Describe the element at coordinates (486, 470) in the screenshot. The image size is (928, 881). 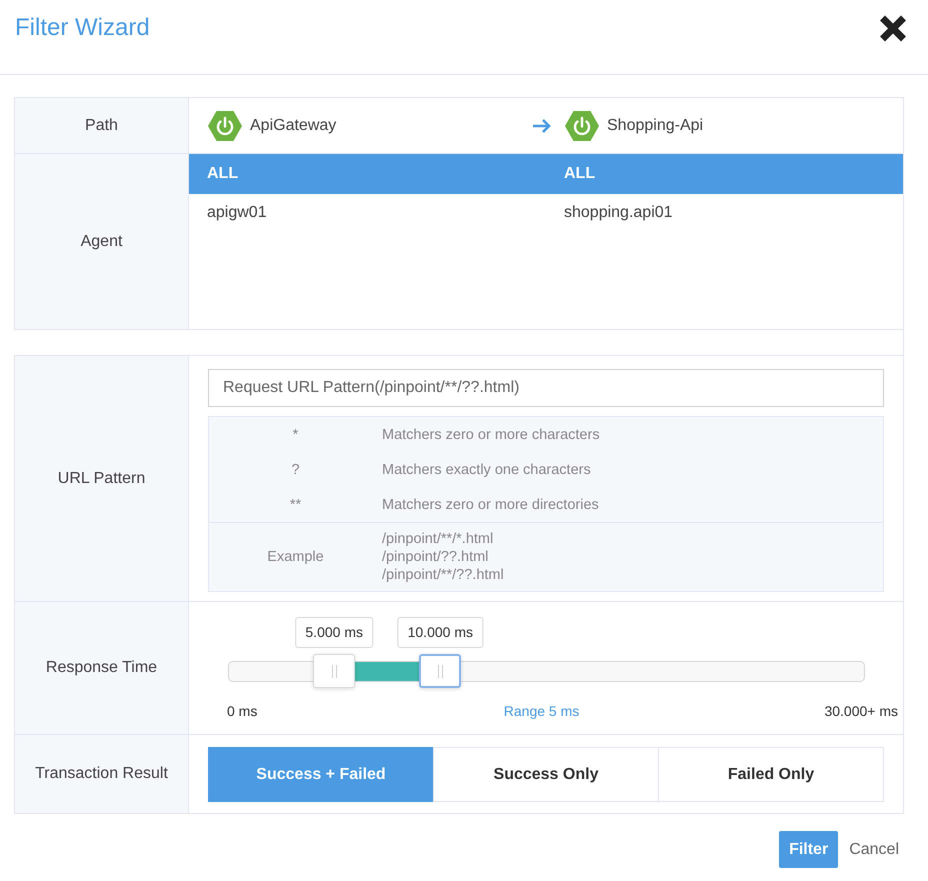
I see `pattern-description: Matchers exactly one characters` at that location.